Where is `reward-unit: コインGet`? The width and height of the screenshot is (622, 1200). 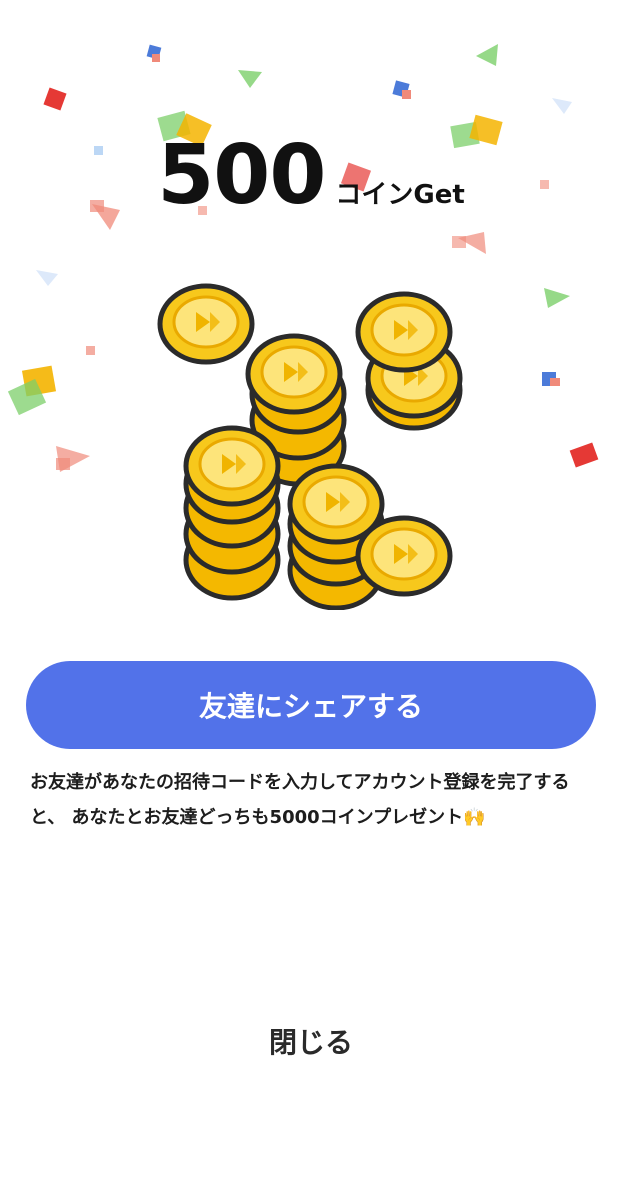 reward-unit: コインGet is located at coordinates (400, 195).